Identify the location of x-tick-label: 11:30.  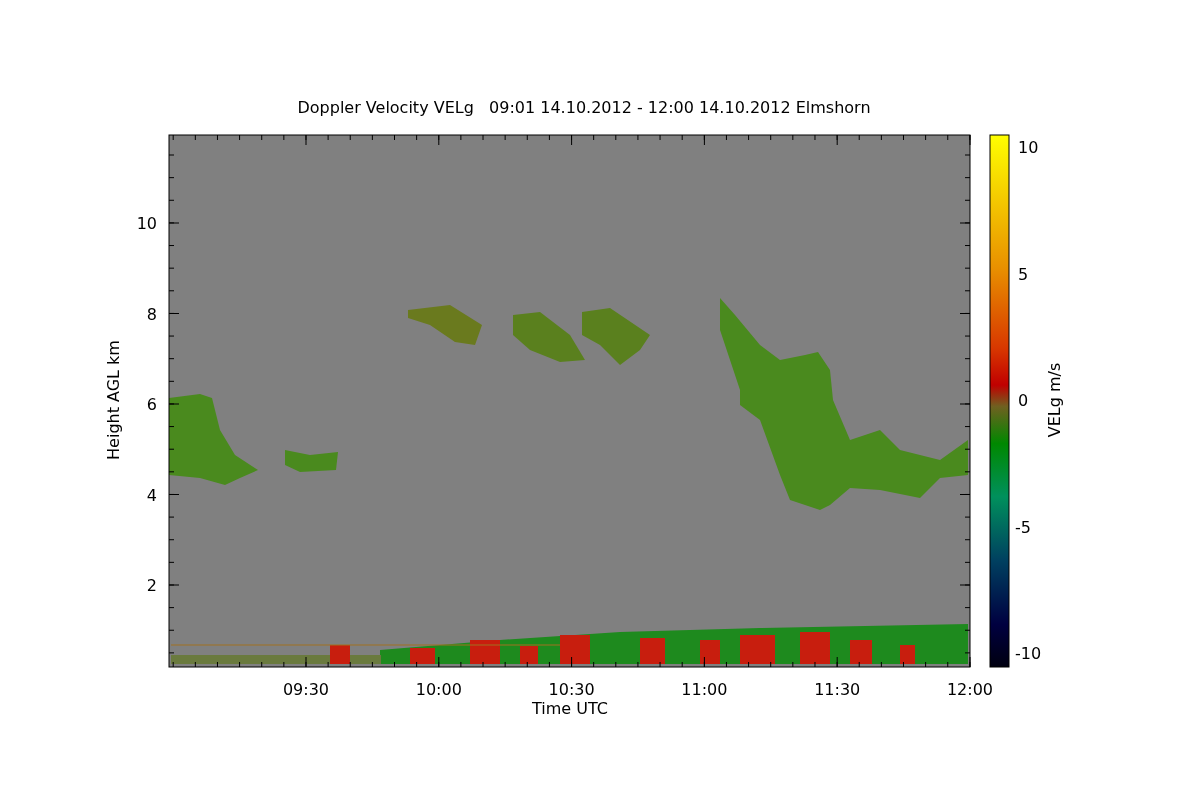
(837, 689).